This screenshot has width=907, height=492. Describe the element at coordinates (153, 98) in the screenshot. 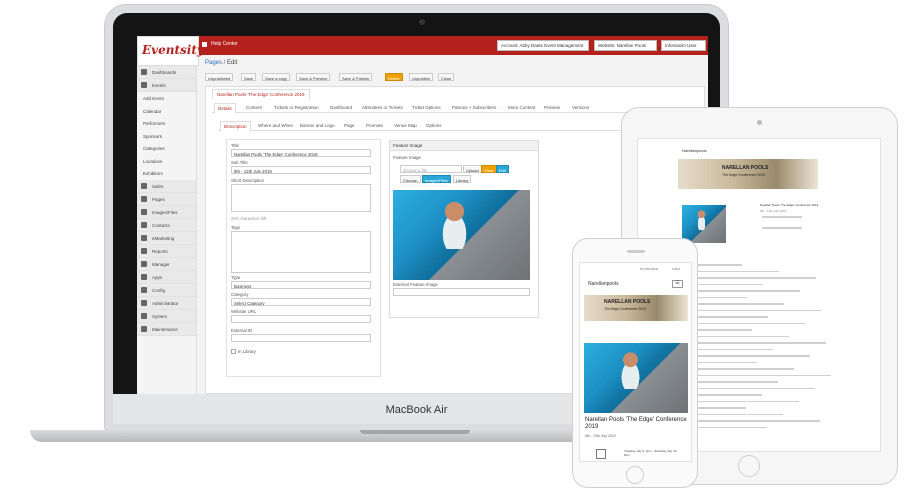

I see `sidebar-item-label: Add Event` at that location.